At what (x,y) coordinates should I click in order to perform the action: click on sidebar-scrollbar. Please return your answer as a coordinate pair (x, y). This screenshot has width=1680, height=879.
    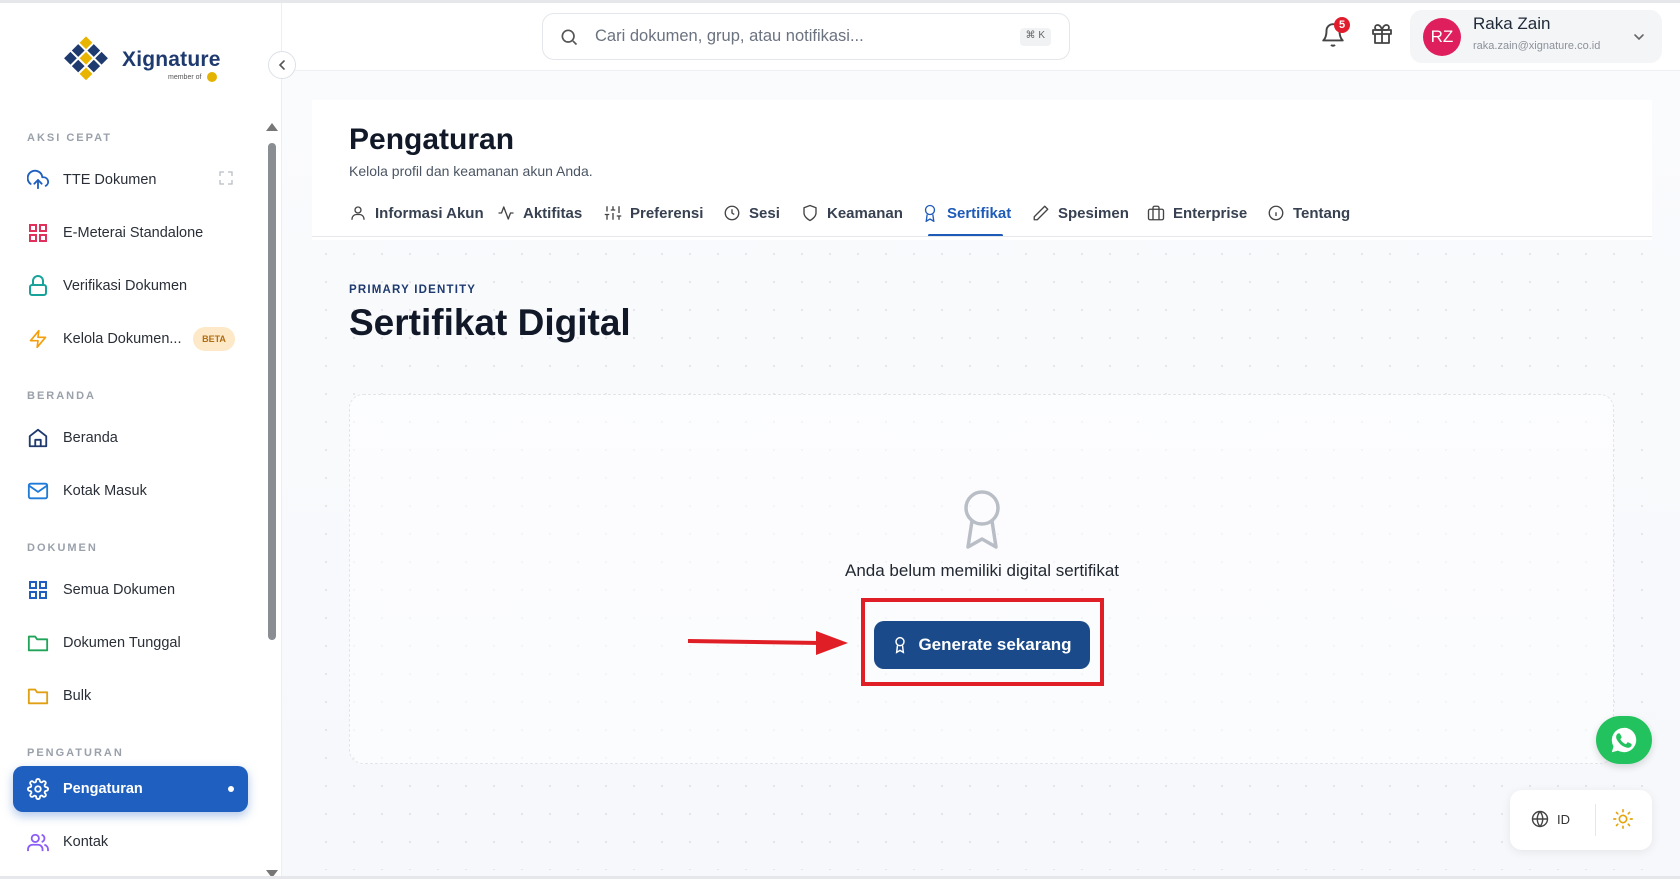
    Looking at the image, I should click on (272, 500).